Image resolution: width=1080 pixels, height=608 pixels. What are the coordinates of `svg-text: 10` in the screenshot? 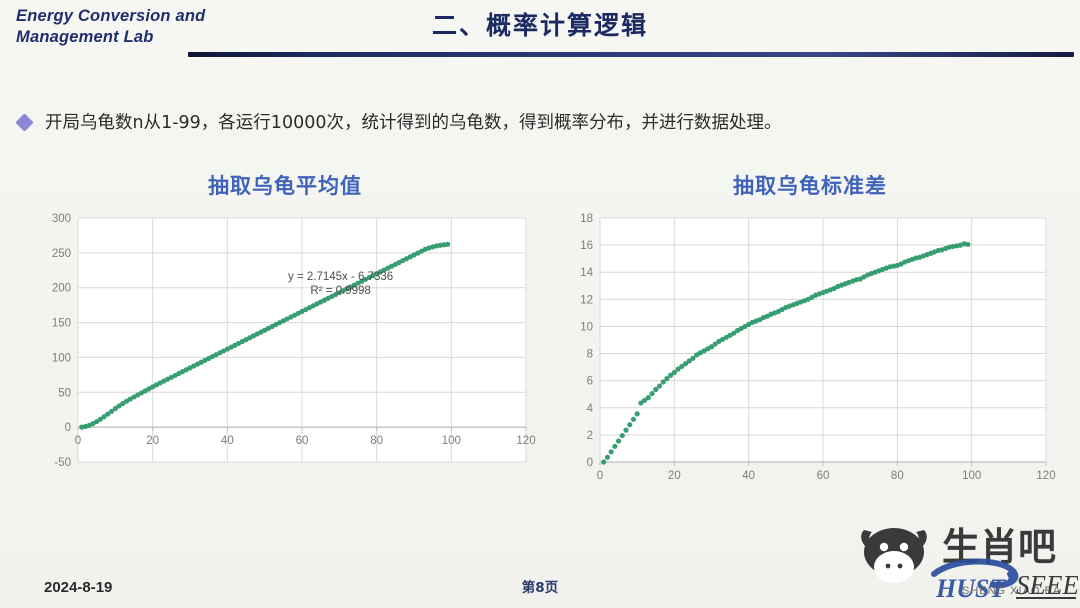 It's located at (586, 327).